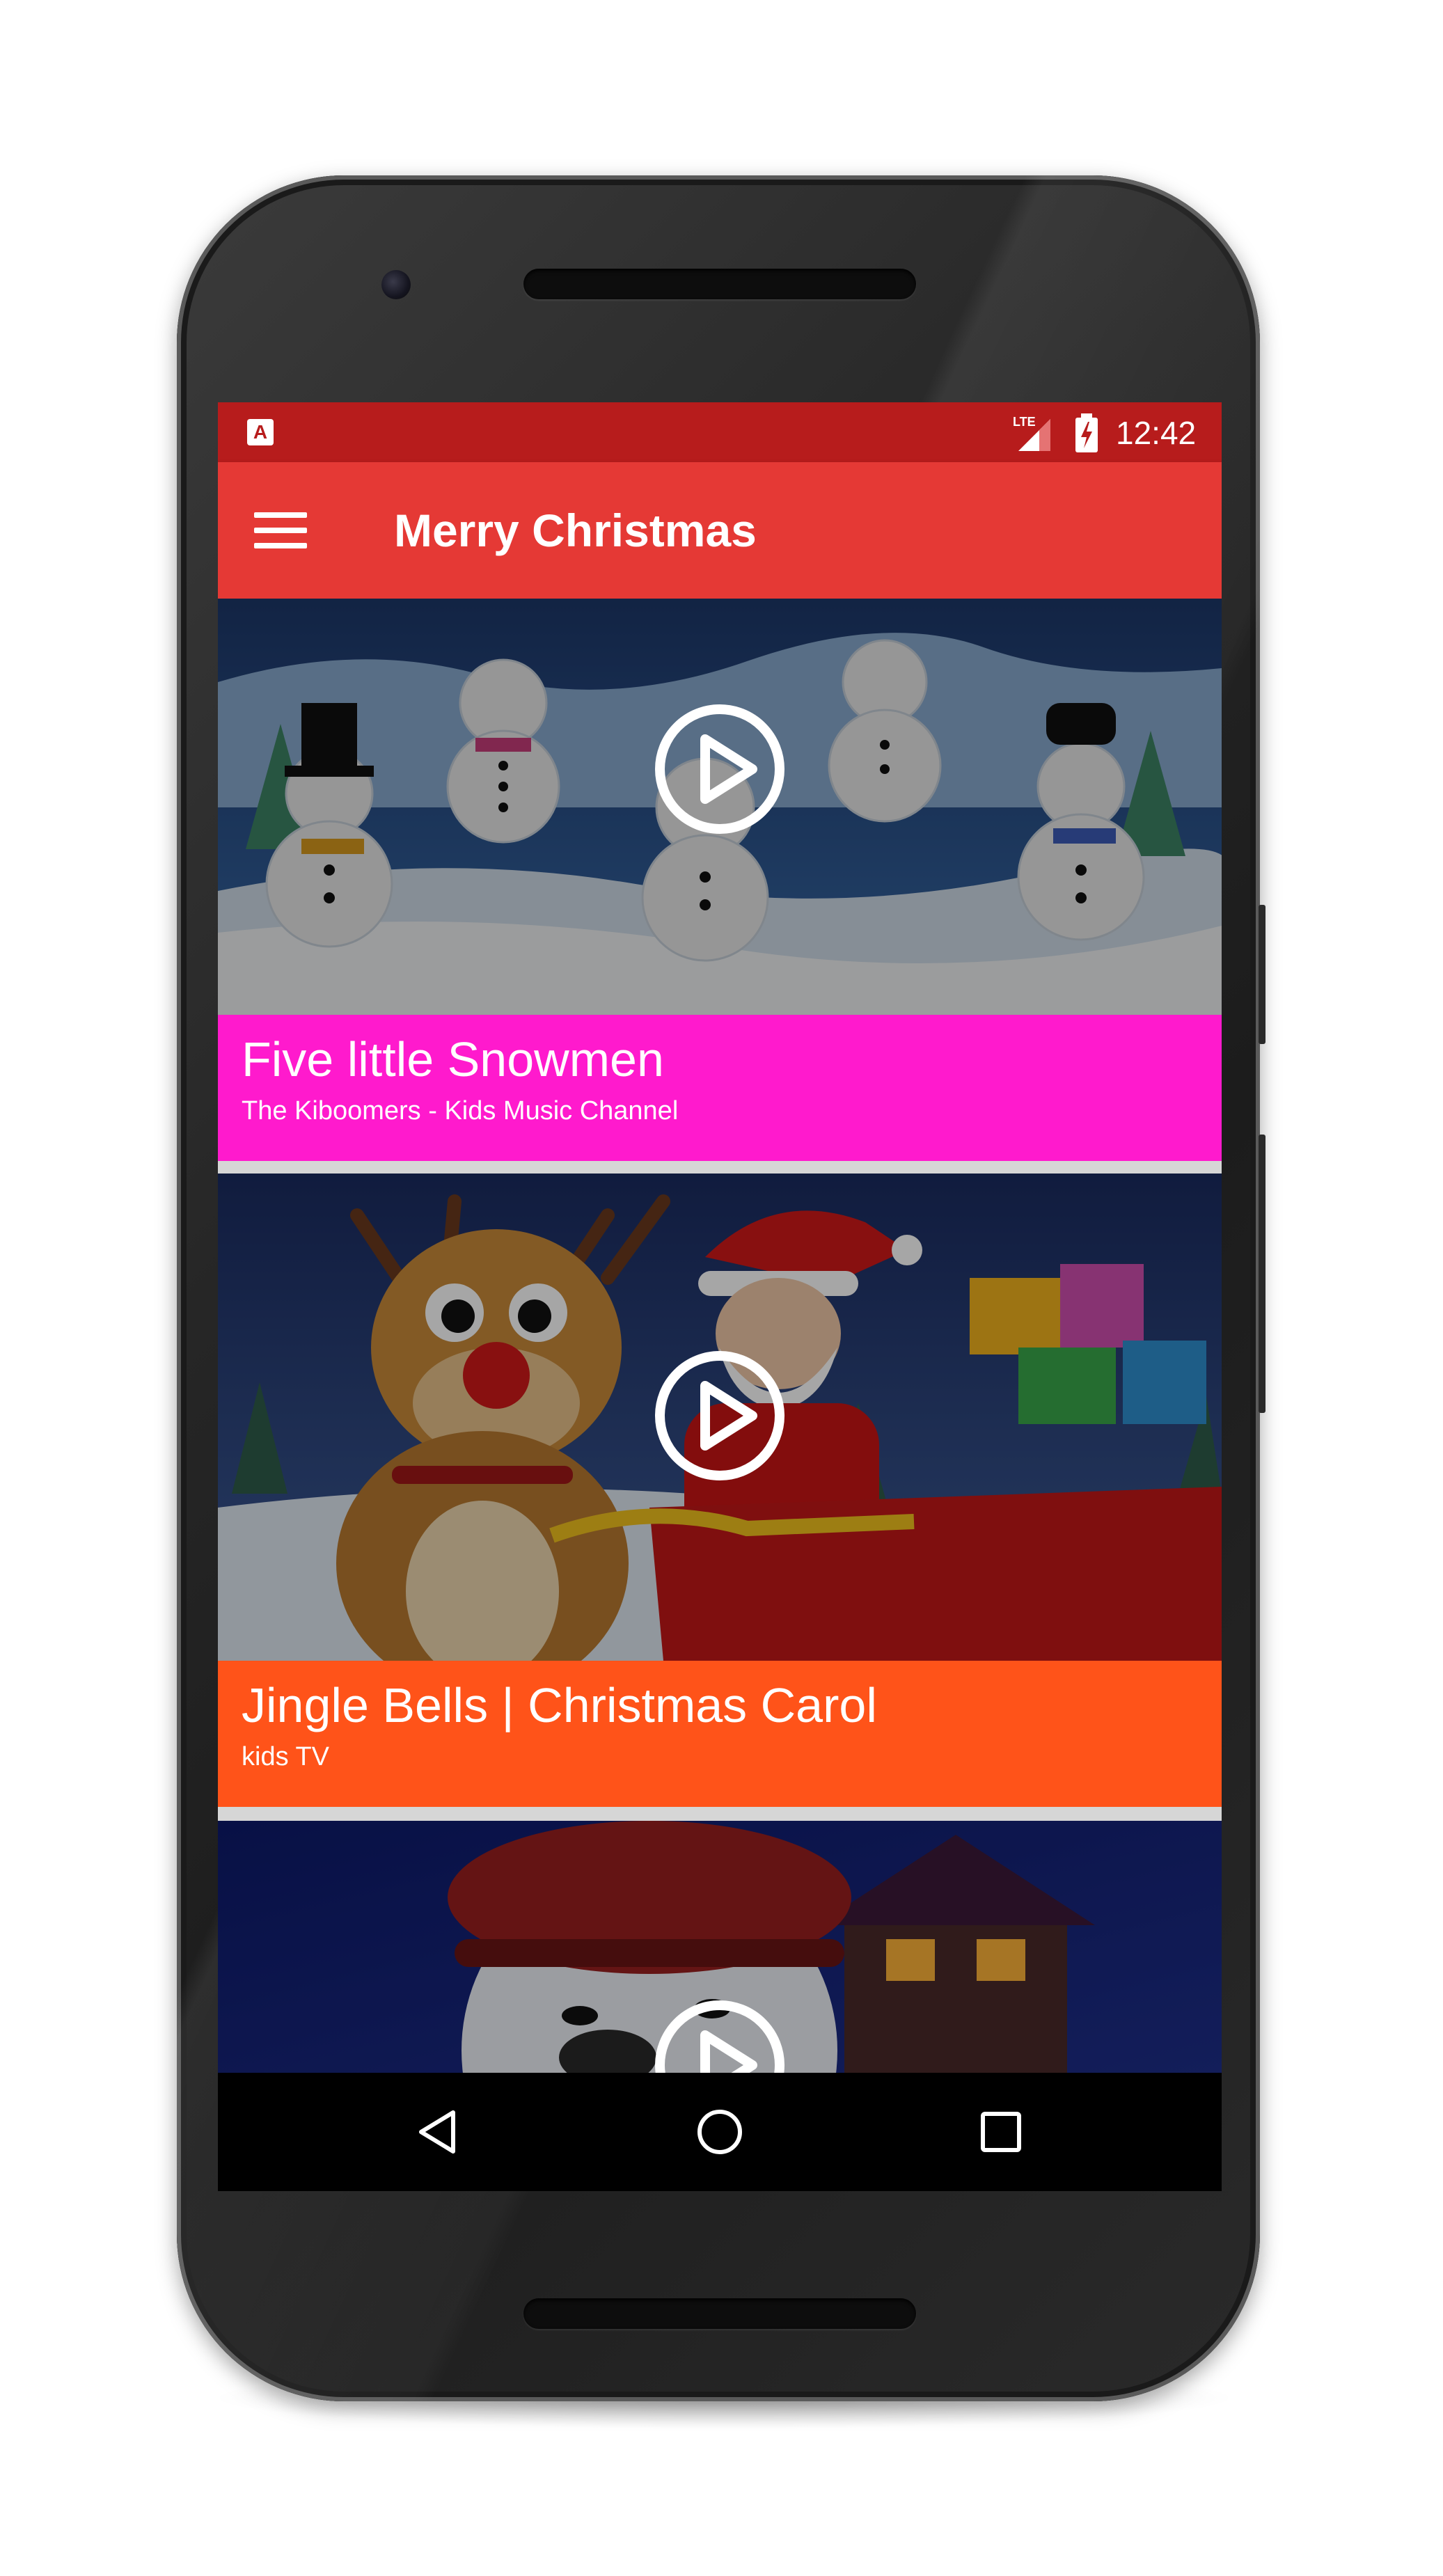  What do you see at coordinates (720, 1947) in the screenshot?
I see `video-card` at bounding box center [720, 1947].